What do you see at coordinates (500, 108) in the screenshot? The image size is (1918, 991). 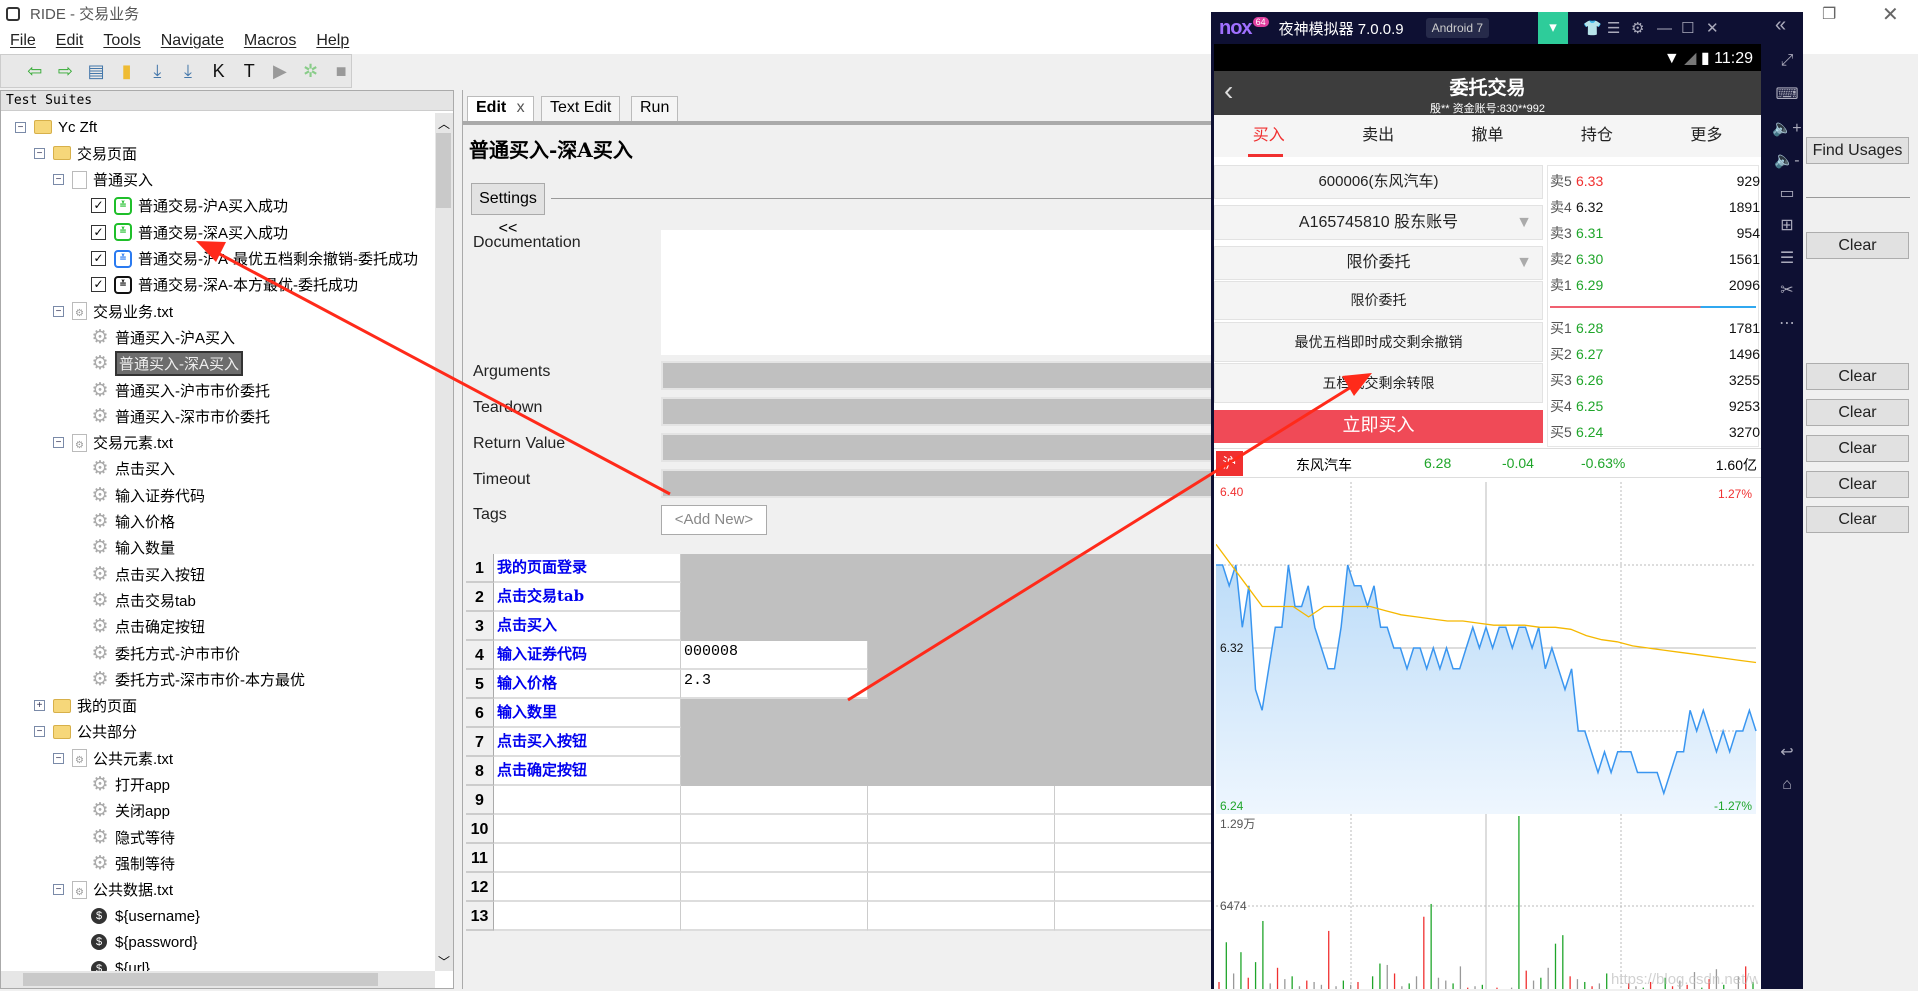 I see `tab-edit: Edit x` at bounding box center [500, 108].